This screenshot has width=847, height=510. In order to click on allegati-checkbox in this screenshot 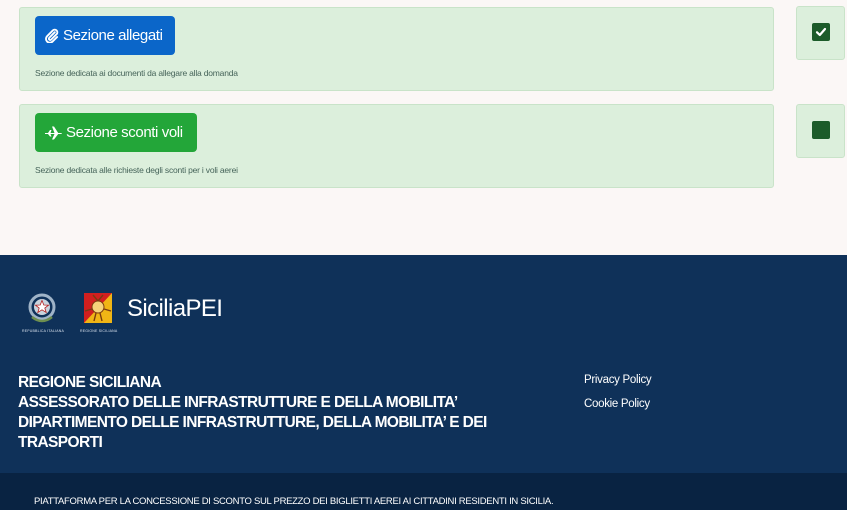, I will do `click(821, 32)`.